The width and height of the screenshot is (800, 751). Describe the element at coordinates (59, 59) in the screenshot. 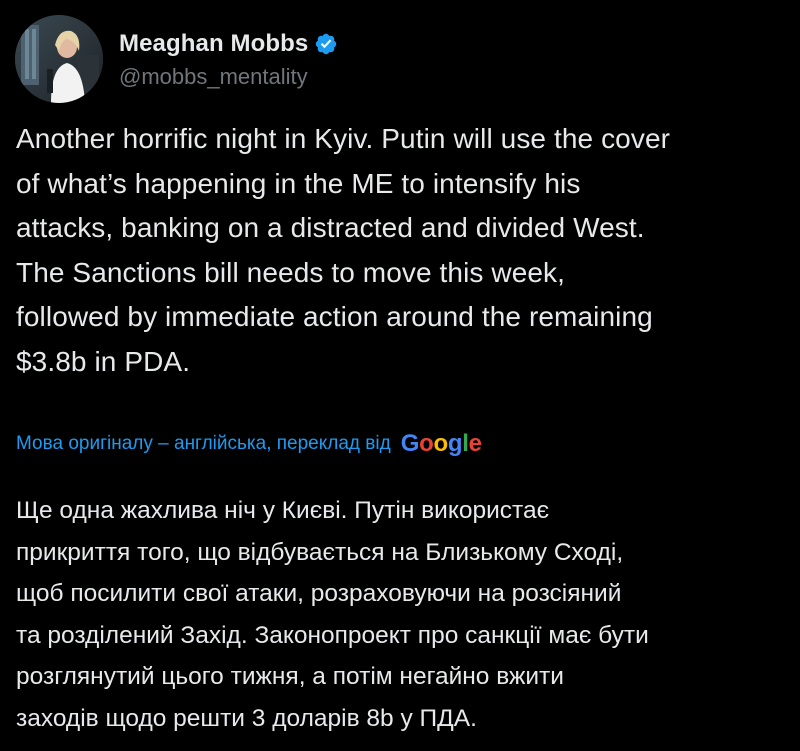

I see `profile-avatar` at that location.